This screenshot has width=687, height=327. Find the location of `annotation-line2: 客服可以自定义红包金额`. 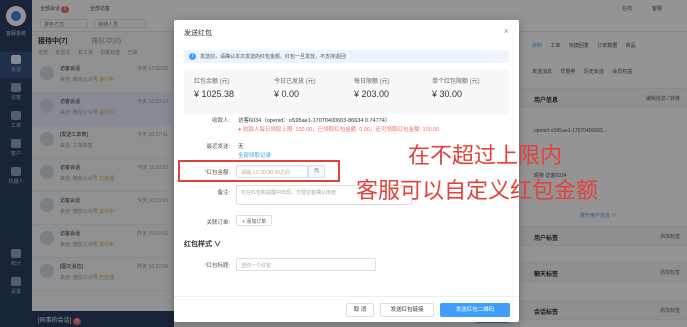

annotation-line2: 客服可以自定义红包金额 is located at coordinates (477, 191).